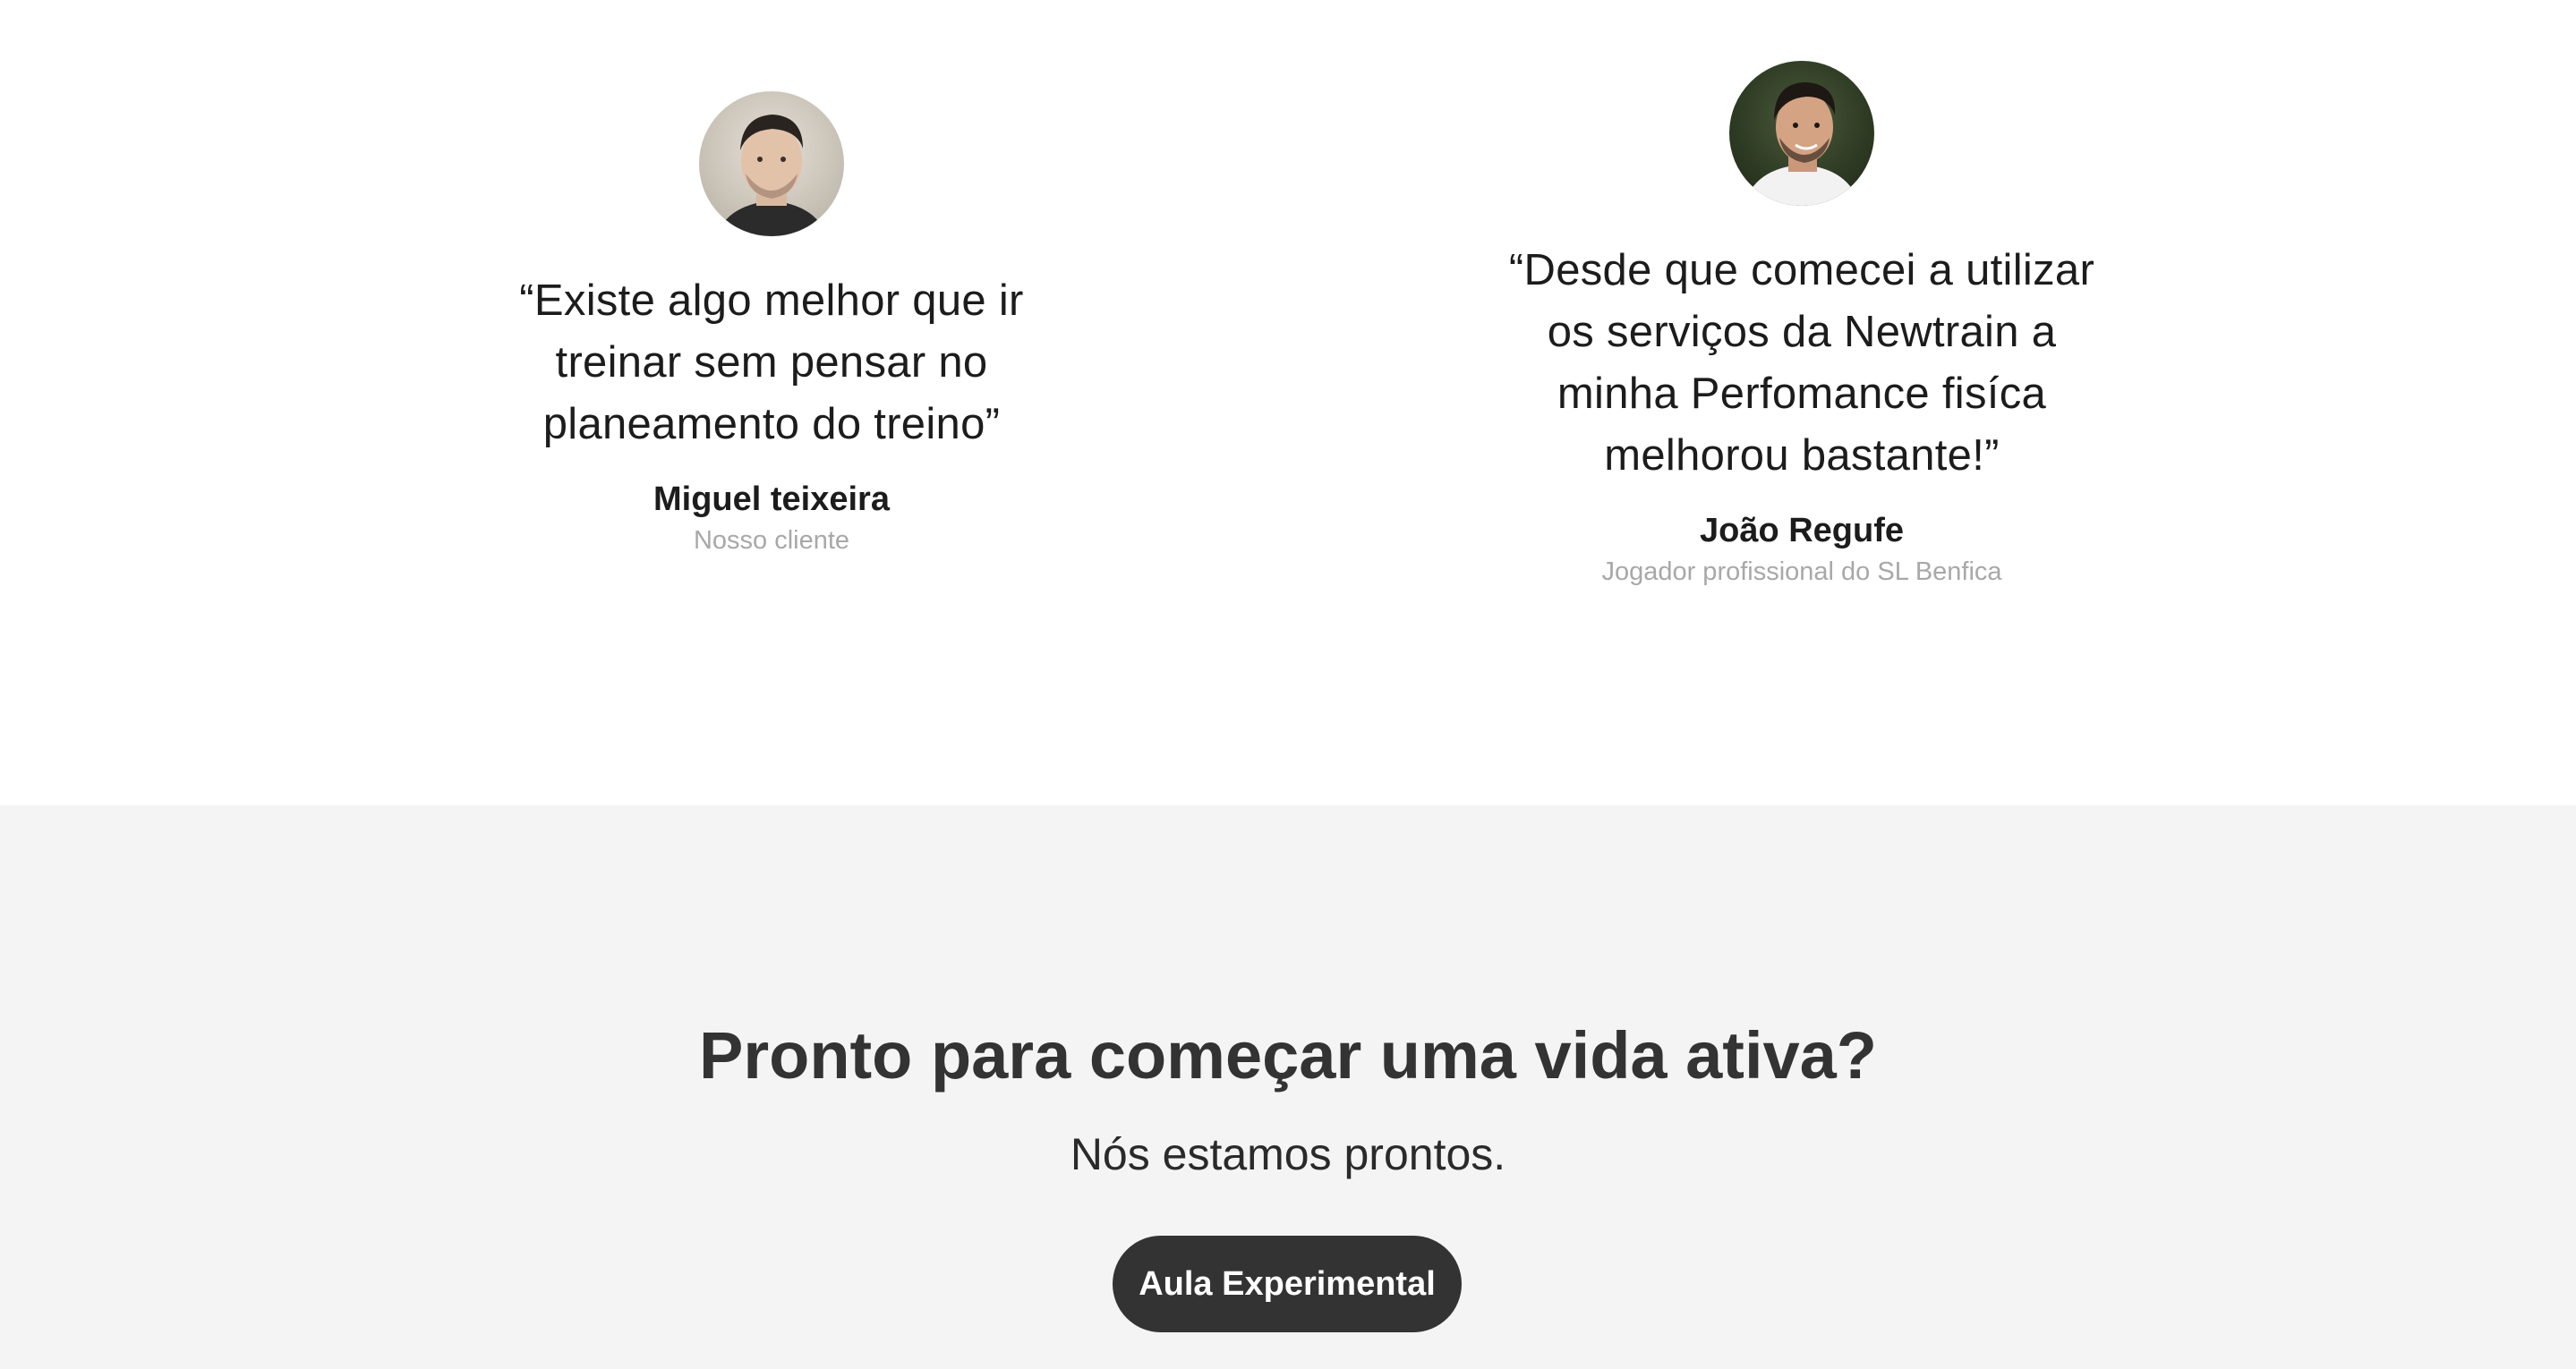  What do you see at coordinates (1802, 530) in the screenshot?
I see `testimonial-author-name: João Regufe` at bounding box center [1802, 530].